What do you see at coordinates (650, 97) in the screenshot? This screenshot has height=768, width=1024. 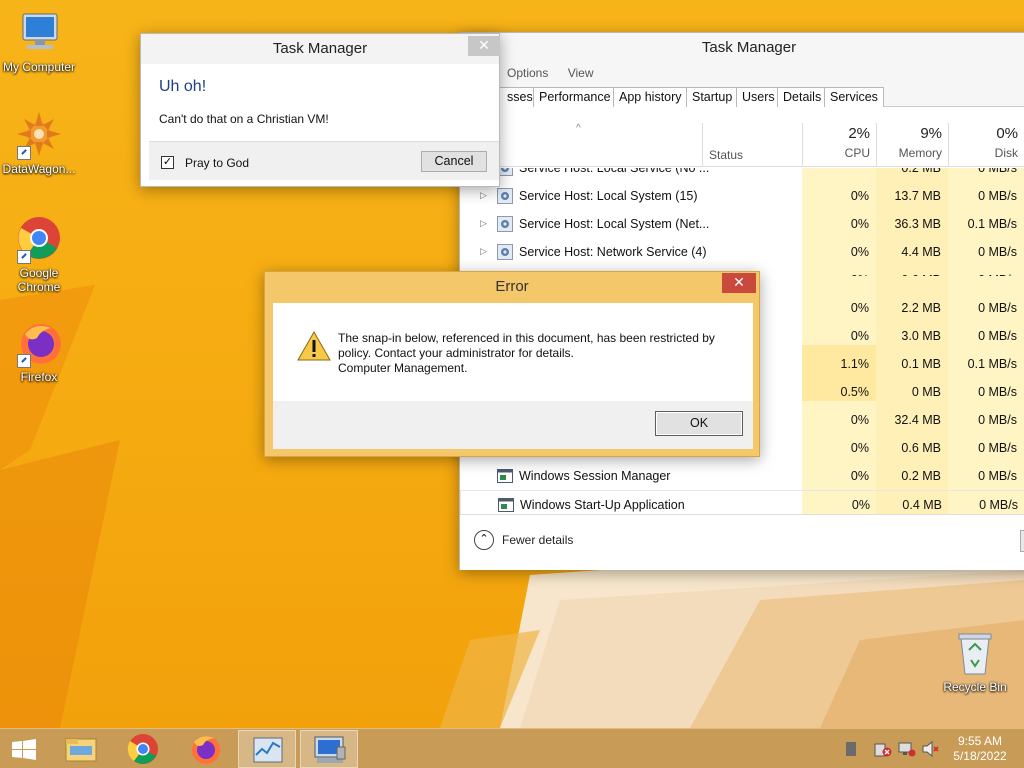 I see `tab-app-history: App history` at bounding box center [650, 97].